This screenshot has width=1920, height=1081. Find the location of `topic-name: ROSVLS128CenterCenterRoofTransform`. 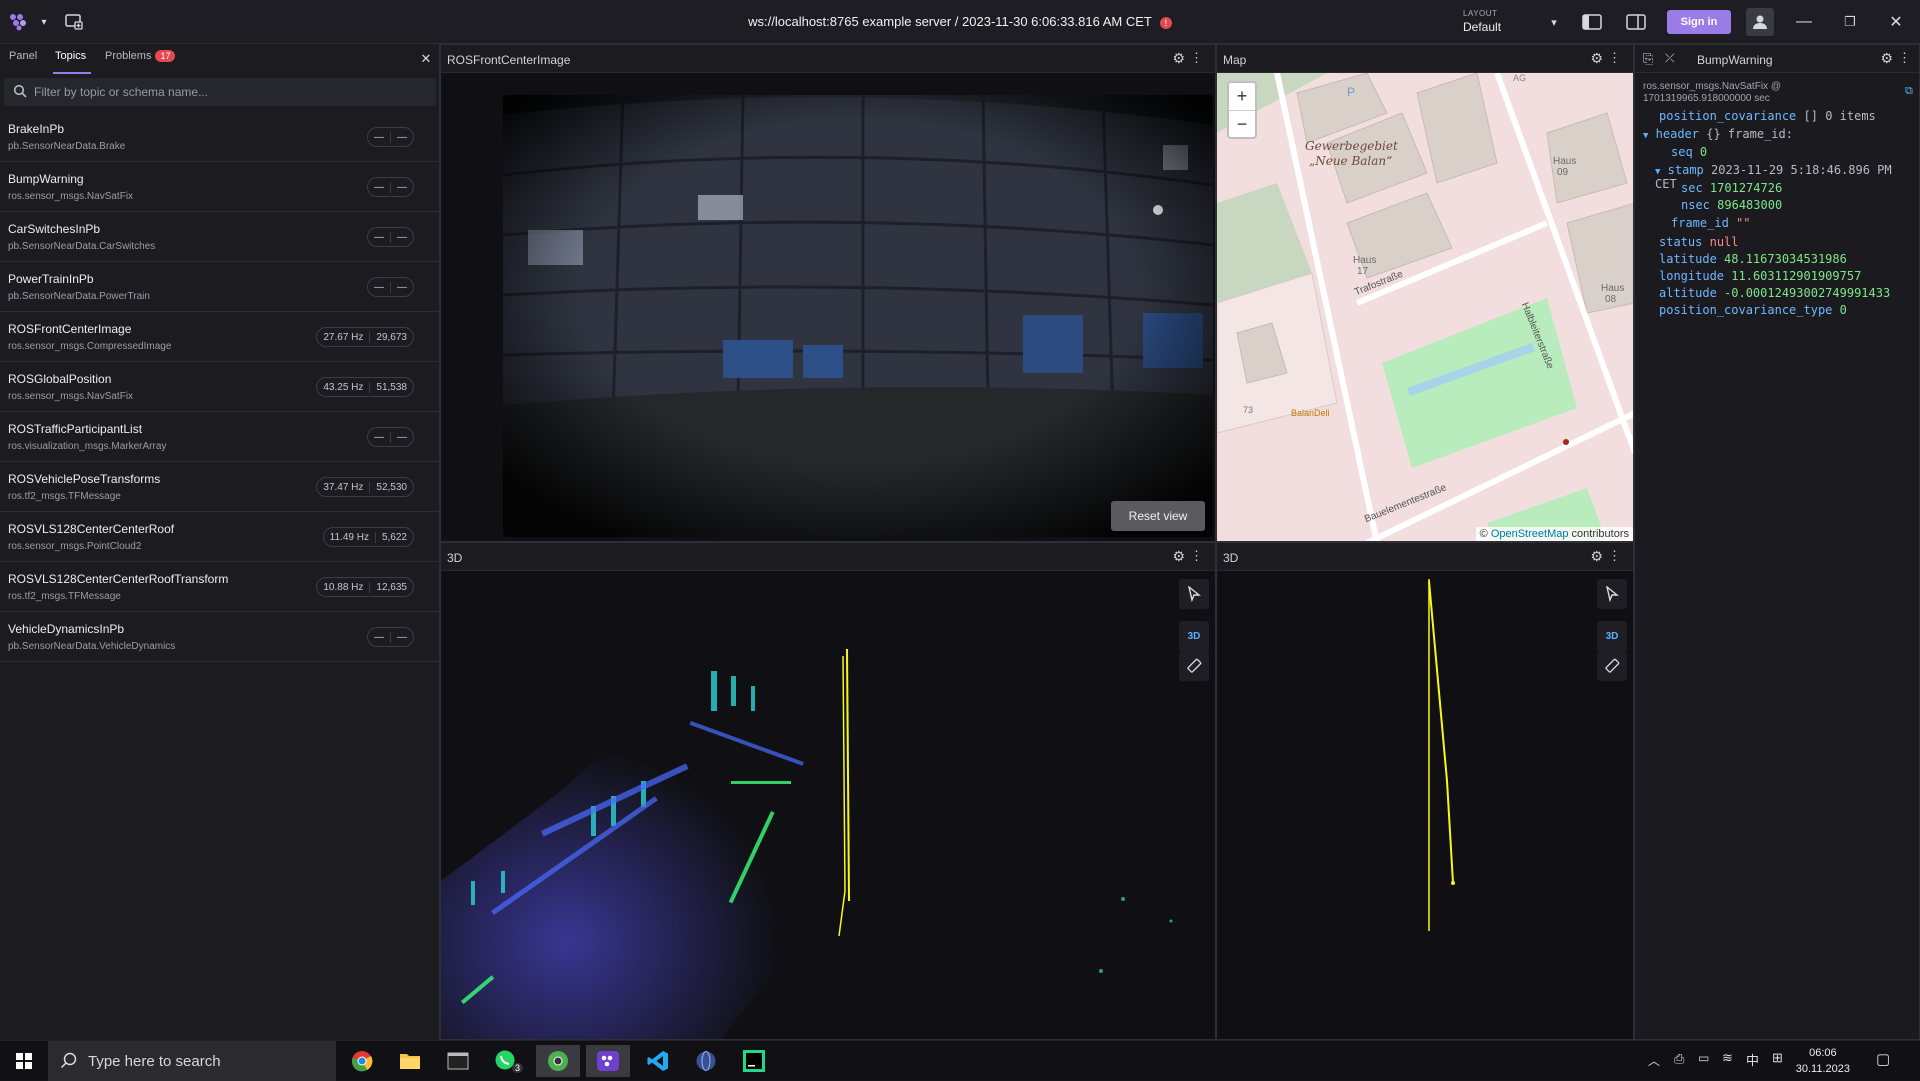

topic-name: ROSVLS128CenterCenterRoofTransform is located at coordinates (118, 579).